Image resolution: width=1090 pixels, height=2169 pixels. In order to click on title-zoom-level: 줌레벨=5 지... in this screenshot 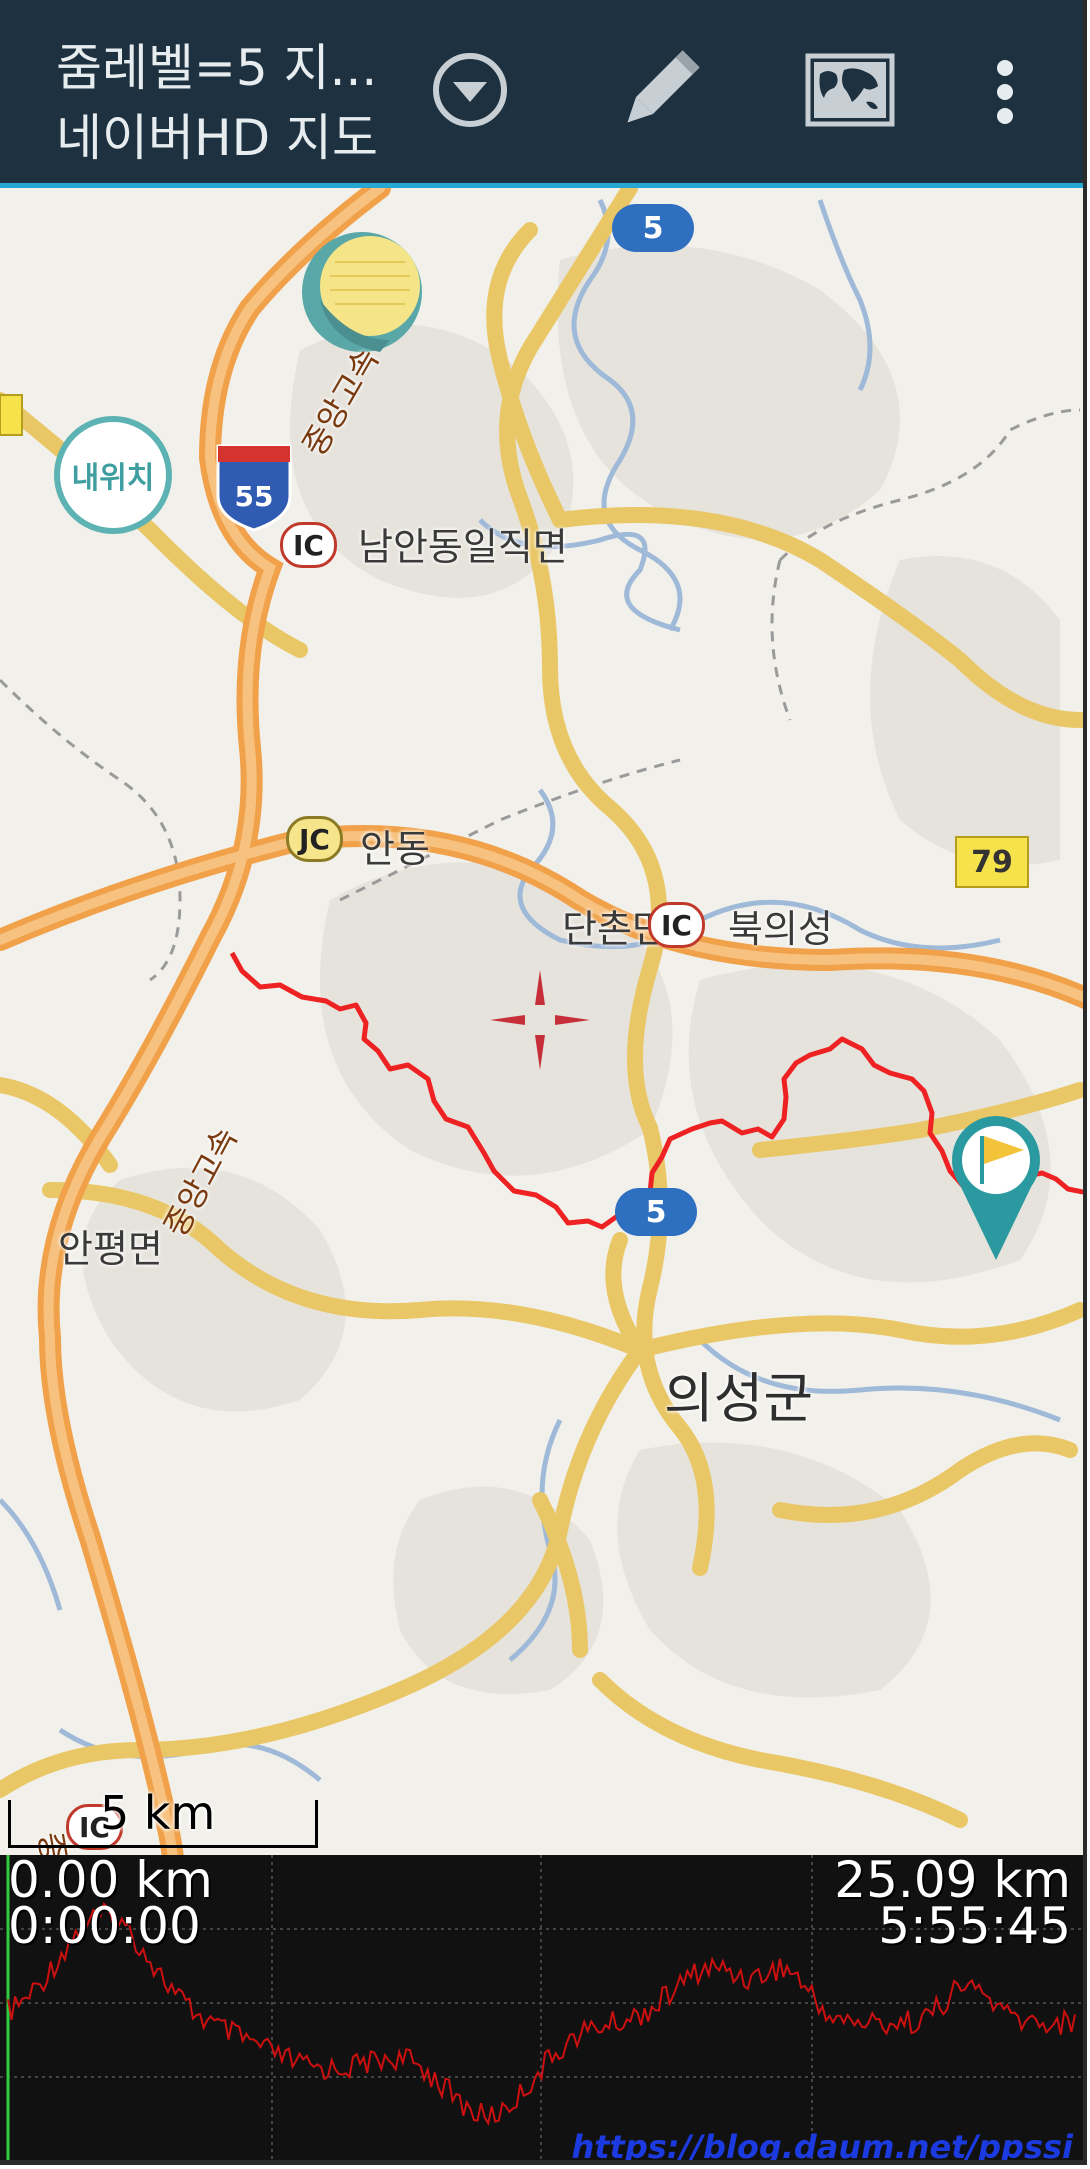, I will do `click(217, 68)`.